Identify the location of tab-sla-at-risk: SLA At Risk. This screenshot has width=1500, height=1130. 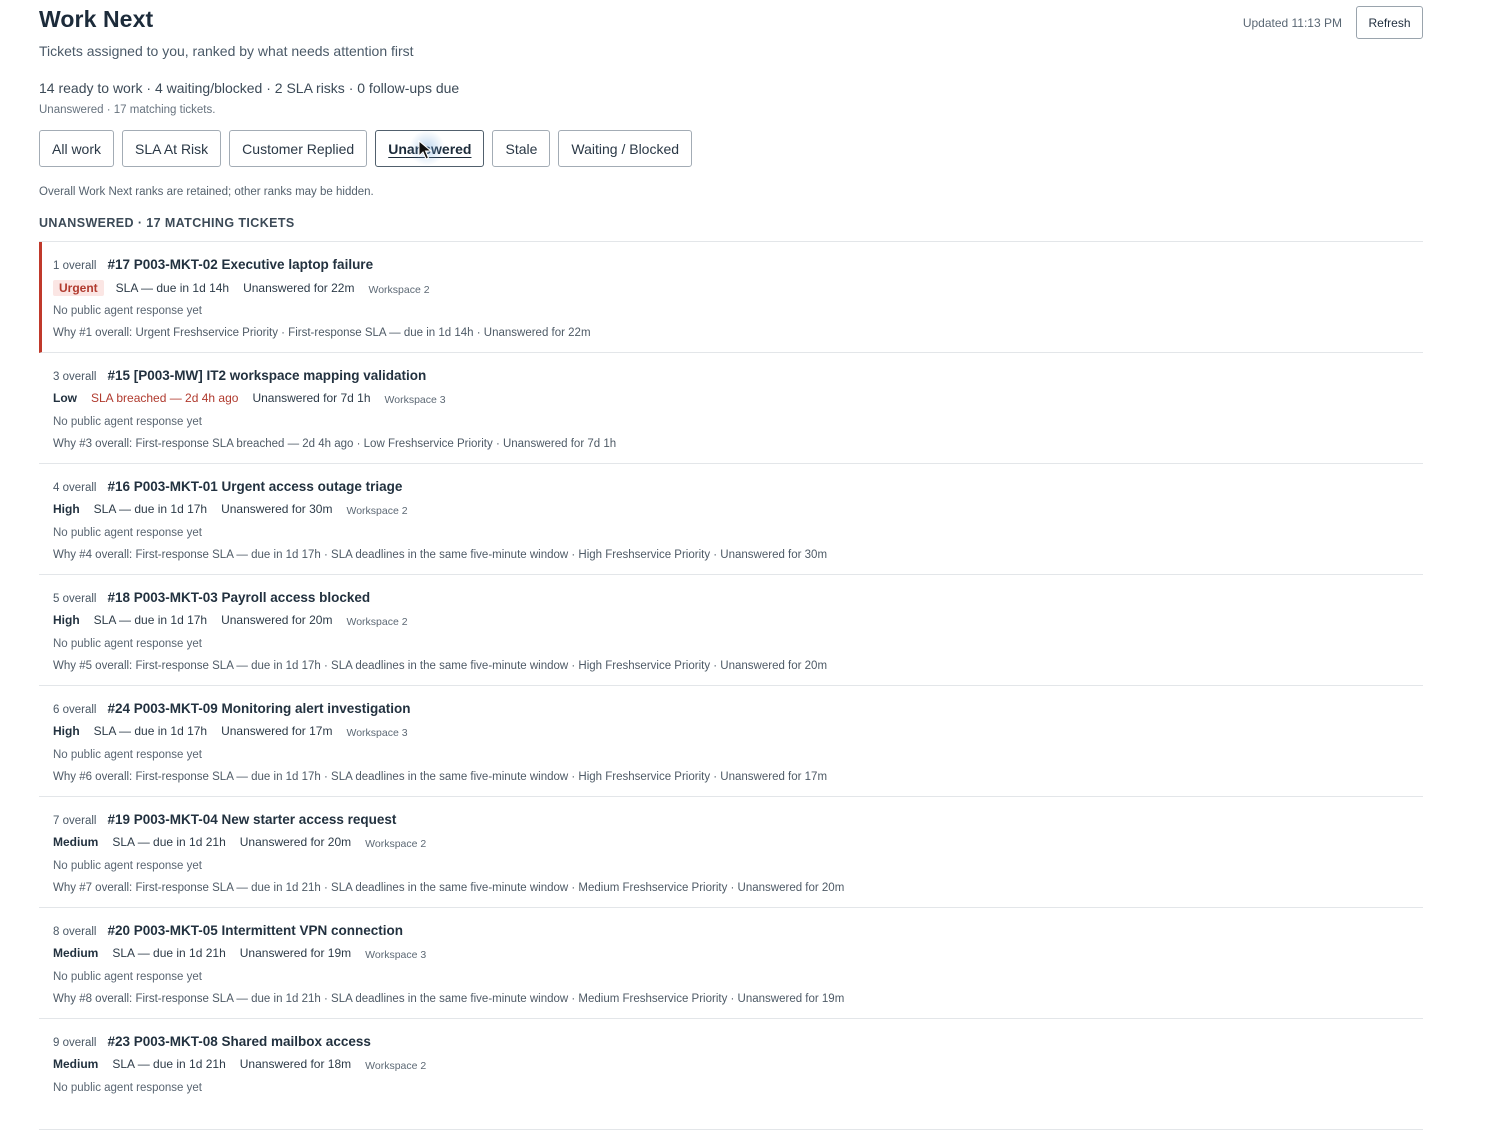
(172, 148).